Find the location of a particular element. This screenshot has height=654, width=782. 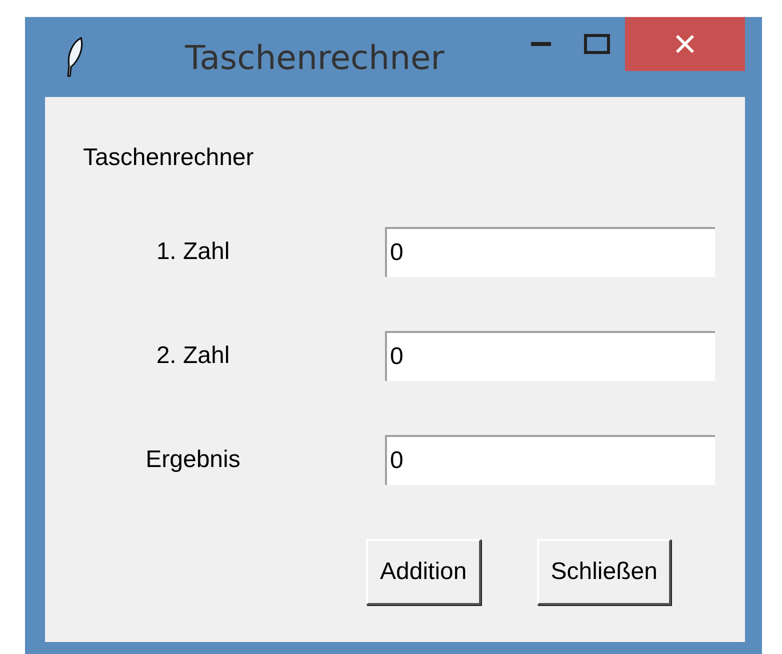

close-button is located at coordinates (685, 44).